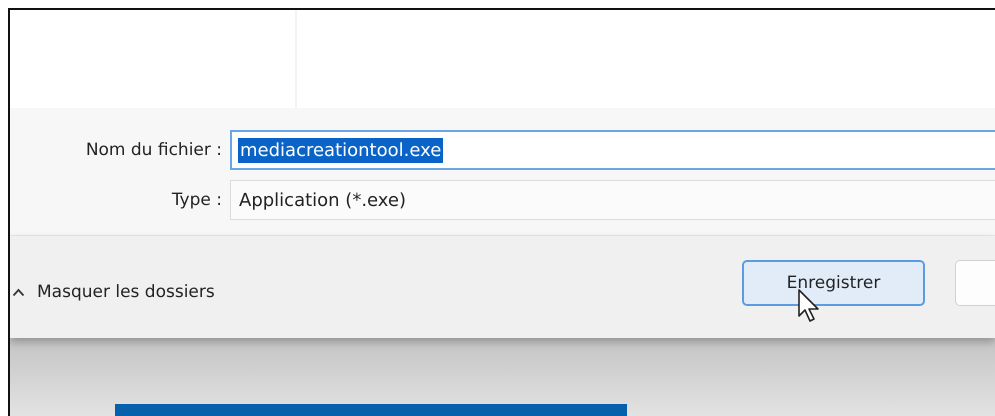  What do you see at coordinates (18, 292) in the screenshot?
I see `chevron-up-icon` at bounding box center [18, 292].